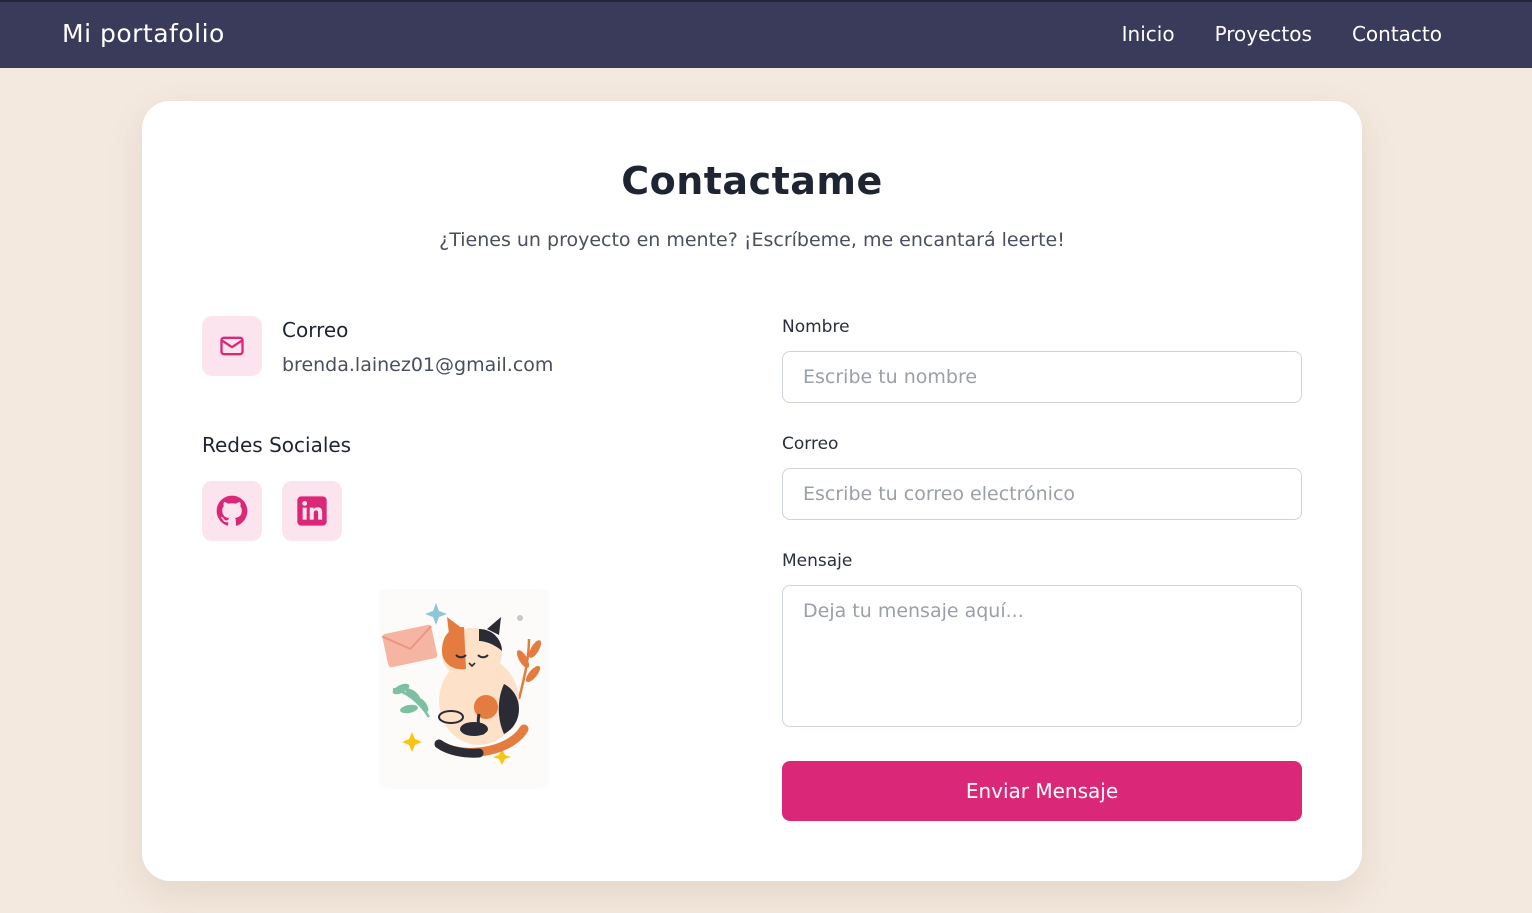 The width and height of the screenshot is (1532, 913). What do you see at coordinates (315, 330) in the screenshot?
I see `email-label: Correo` at bounding box center [315, 330].